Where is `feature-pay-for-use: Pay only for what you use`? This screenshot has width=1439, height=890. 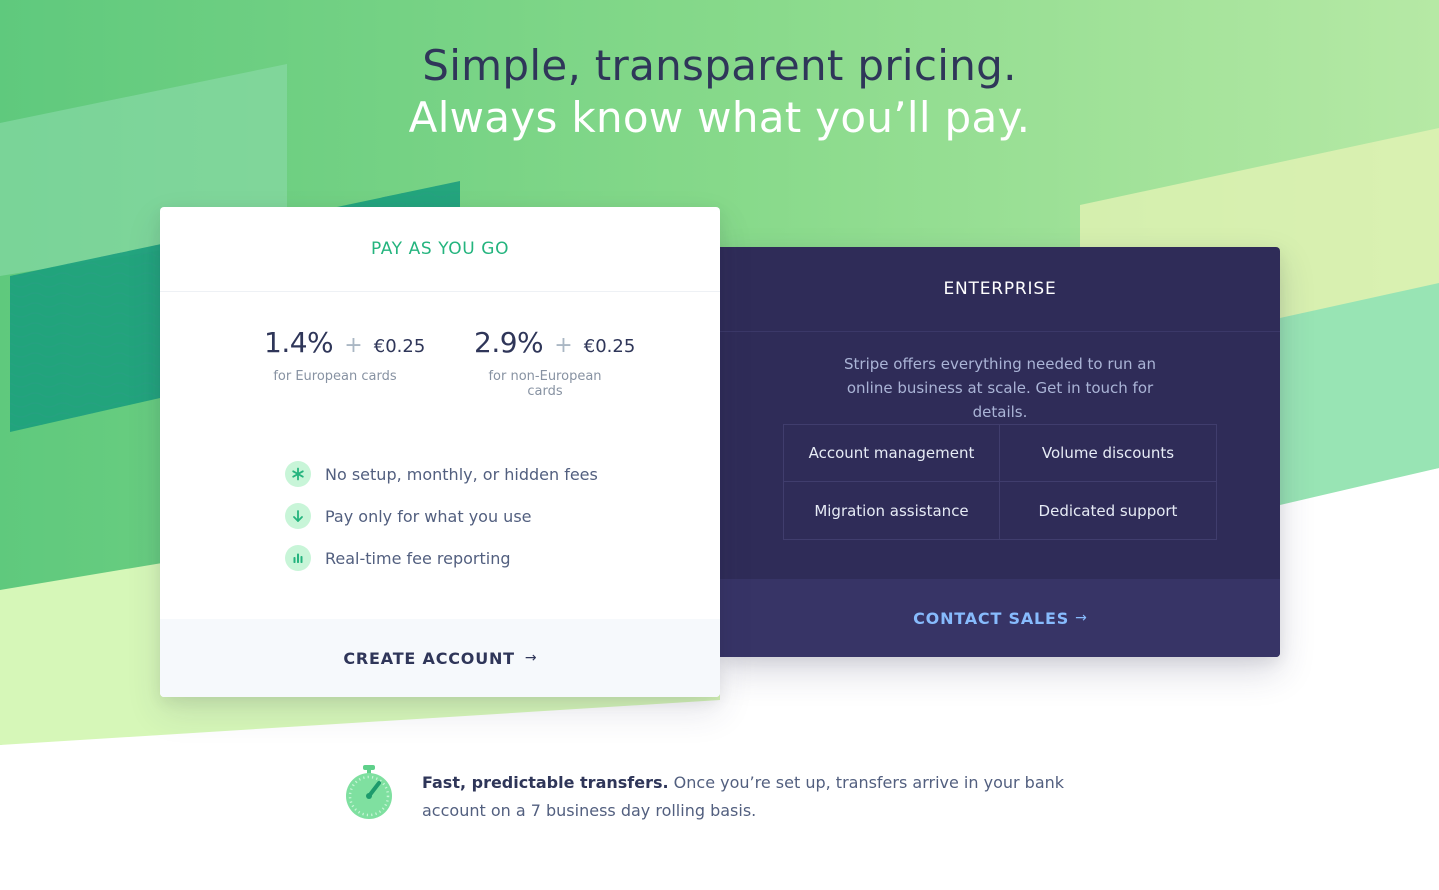
feature-pay-for-use: Pay only for what you use is located at coordinates (502, 516).